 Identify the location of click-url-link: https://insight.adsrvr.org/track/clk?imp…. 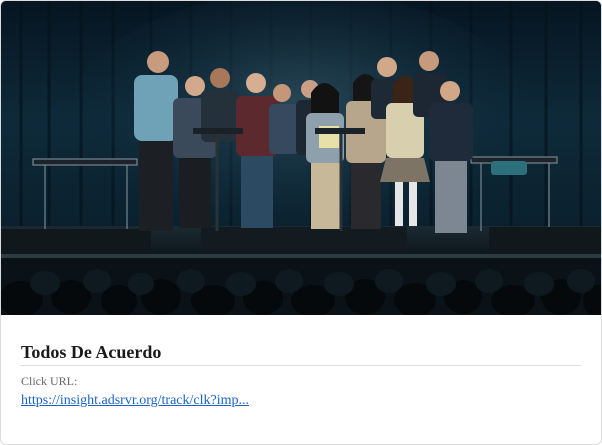
(135, 401).